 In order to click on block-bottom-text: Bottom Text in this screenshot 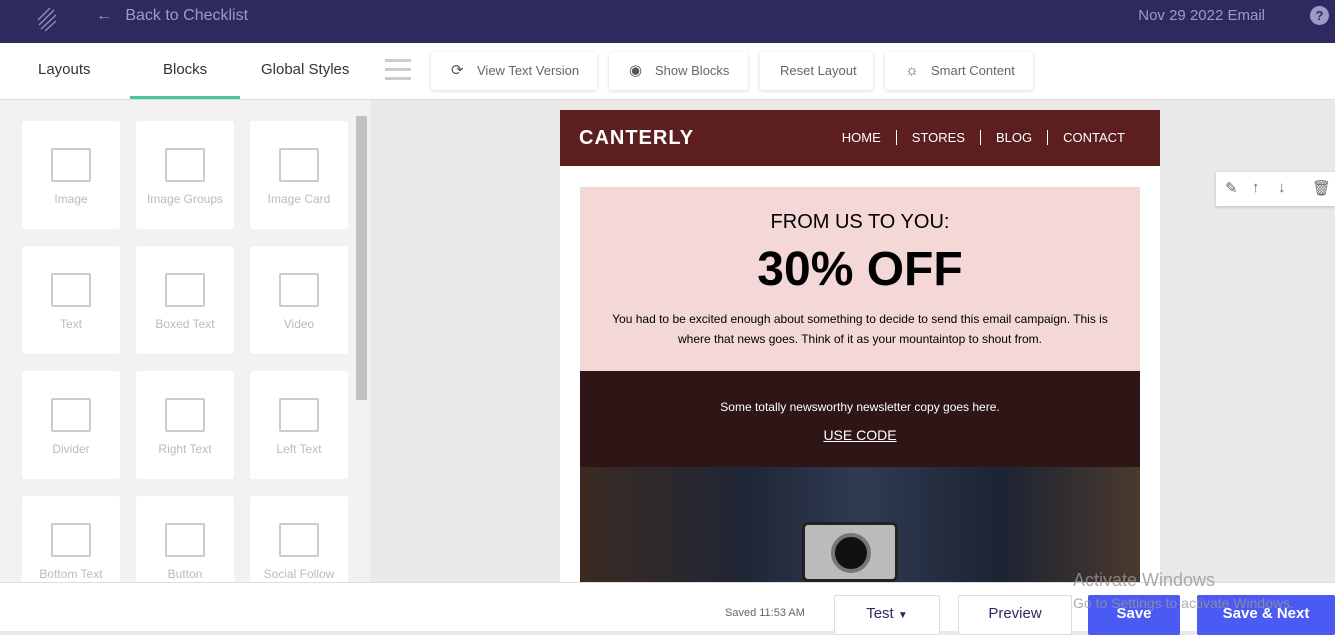, I will do `click(71, 539)`.